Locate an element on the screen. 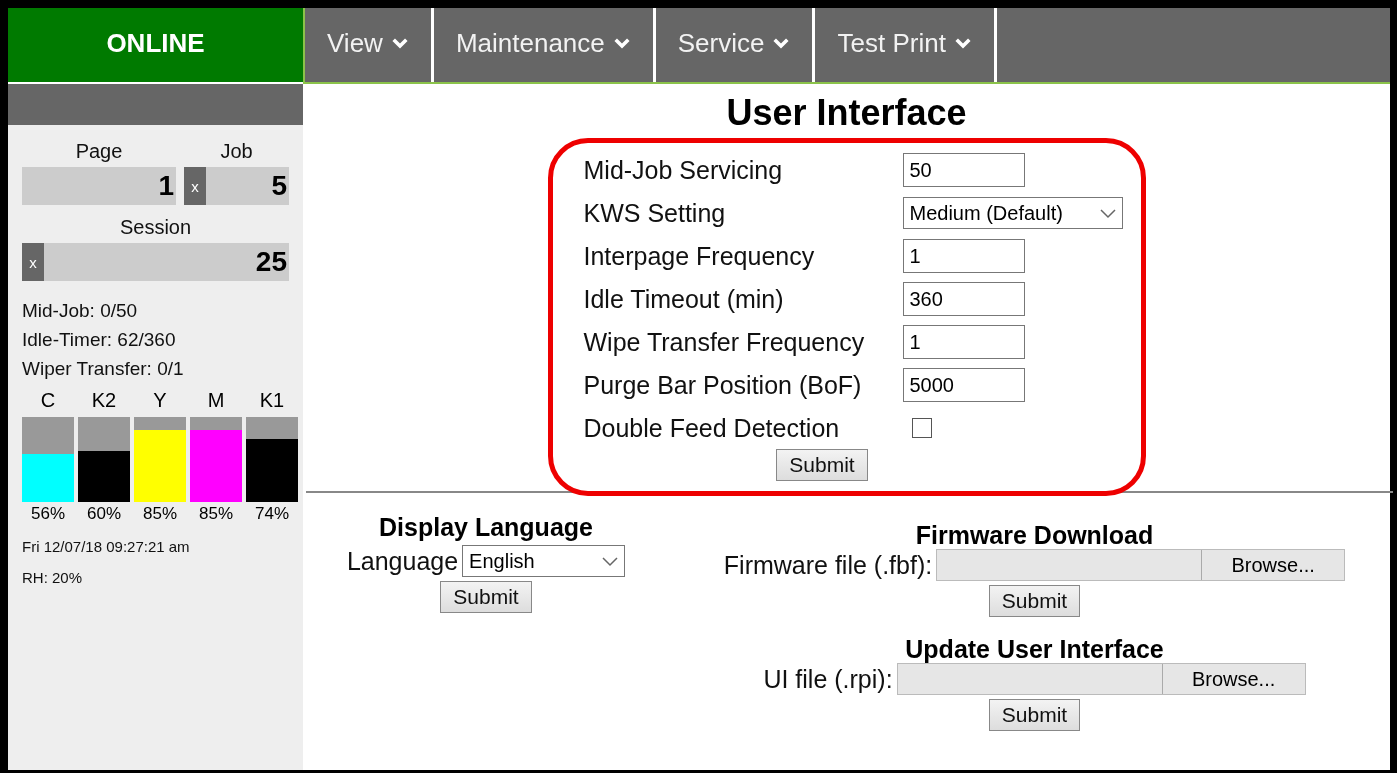 This screenshot has width=1397, height=773. page-counter: 1 is located at coordinates (99, 186).